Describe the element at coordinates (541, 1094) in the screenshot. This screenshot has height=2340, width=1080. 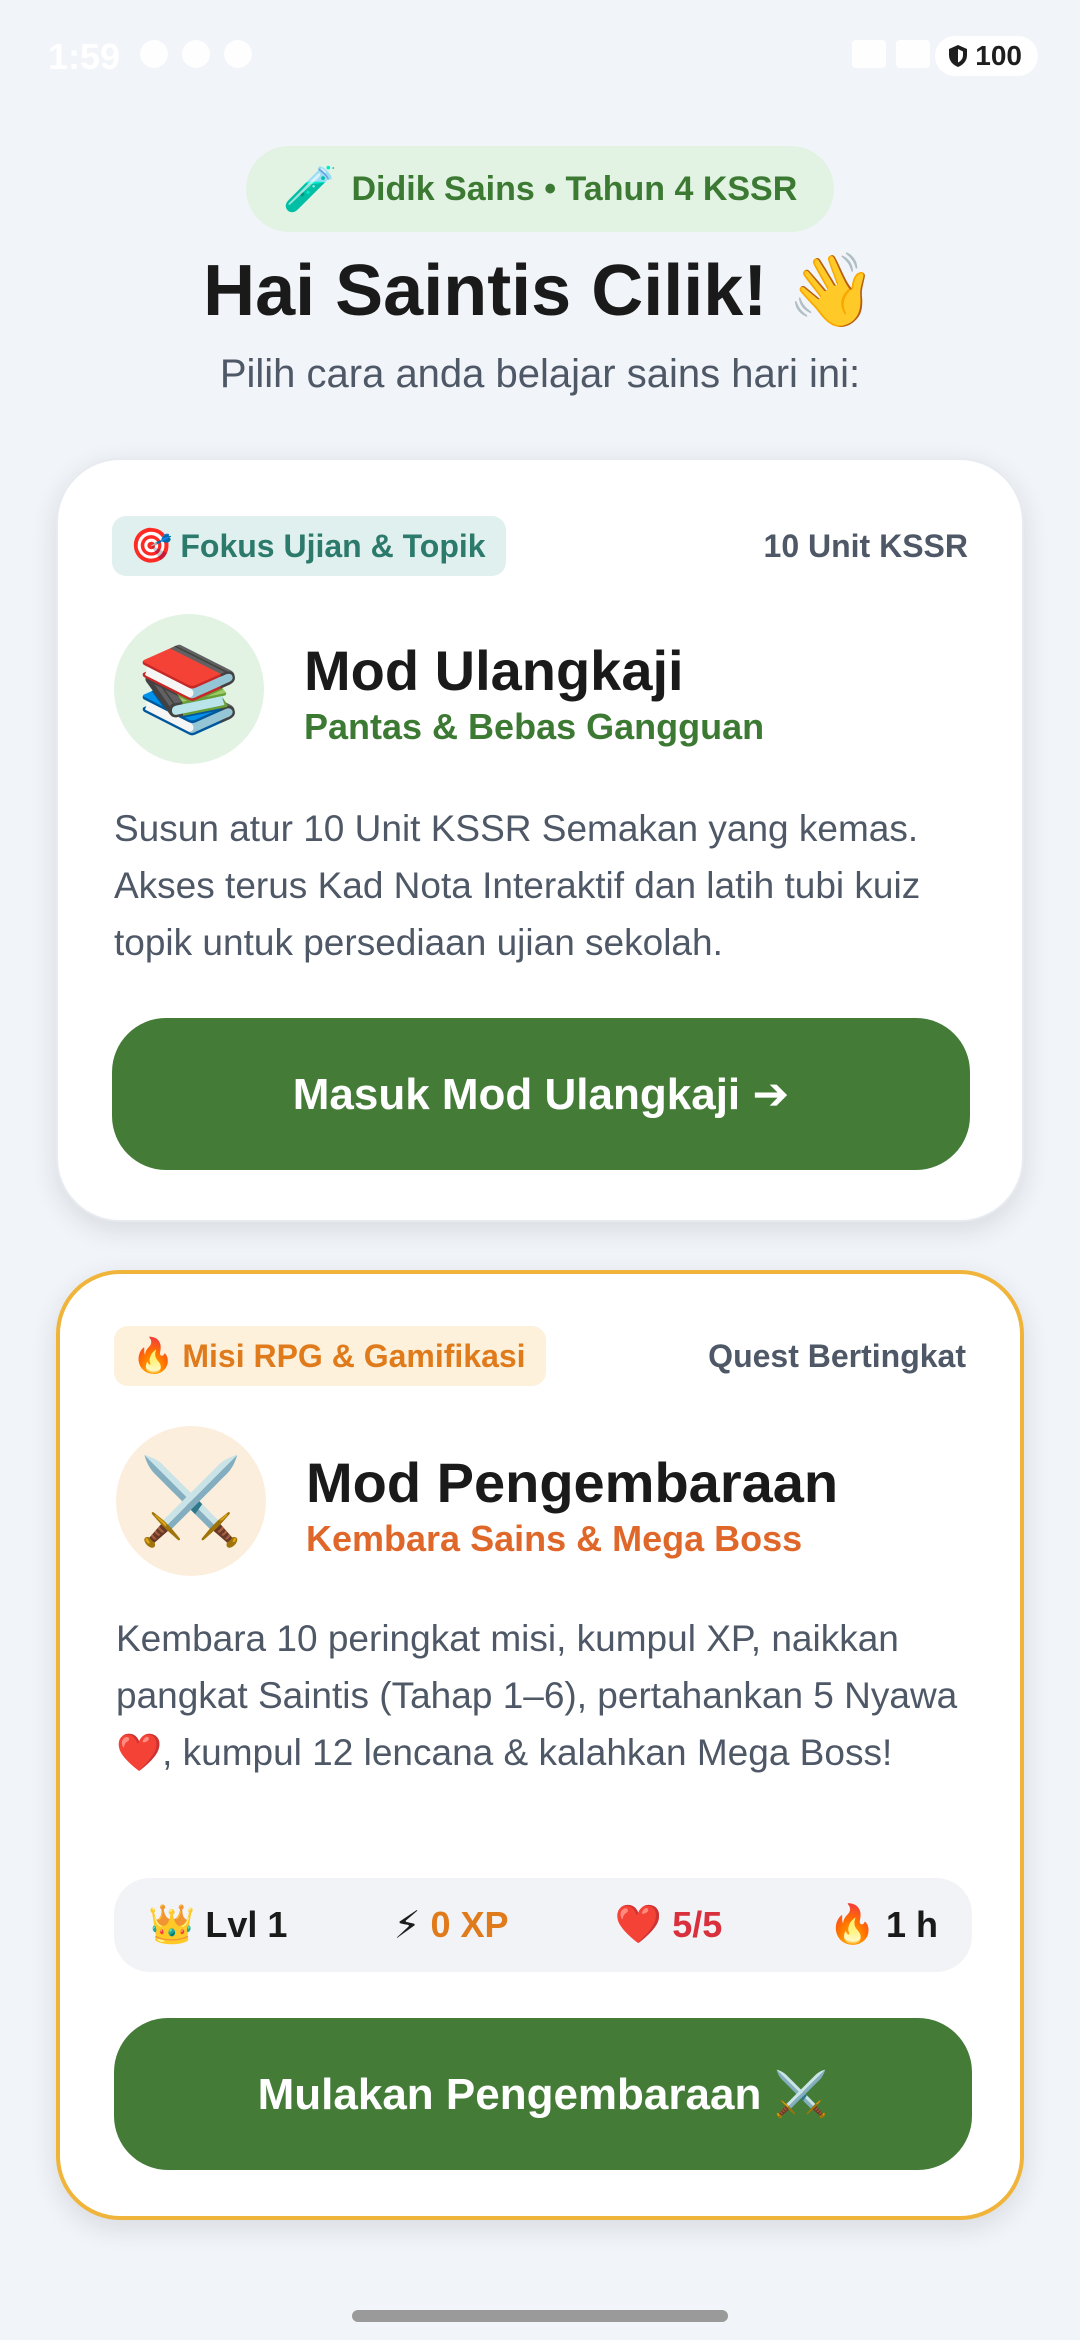
I see `enter-revision-button: Masuk Mod Ulangkaji ➔` at that location.